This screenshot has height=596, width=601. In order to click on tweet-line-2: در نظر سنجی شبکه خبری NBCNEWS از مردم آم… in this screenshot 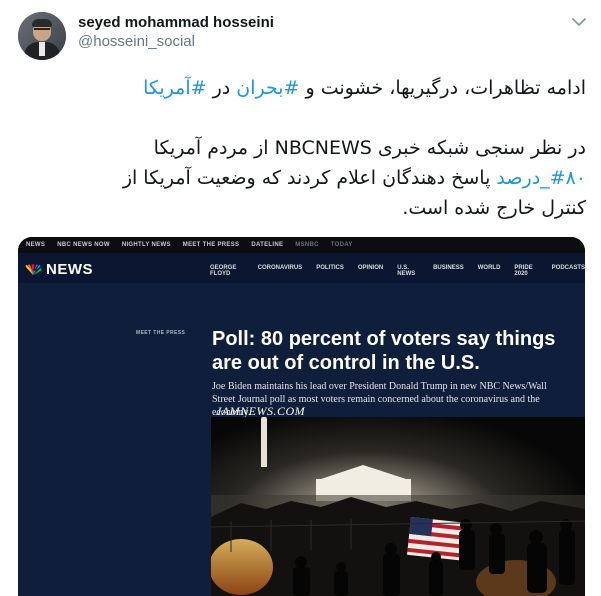, I will do `click(369, 148)`.